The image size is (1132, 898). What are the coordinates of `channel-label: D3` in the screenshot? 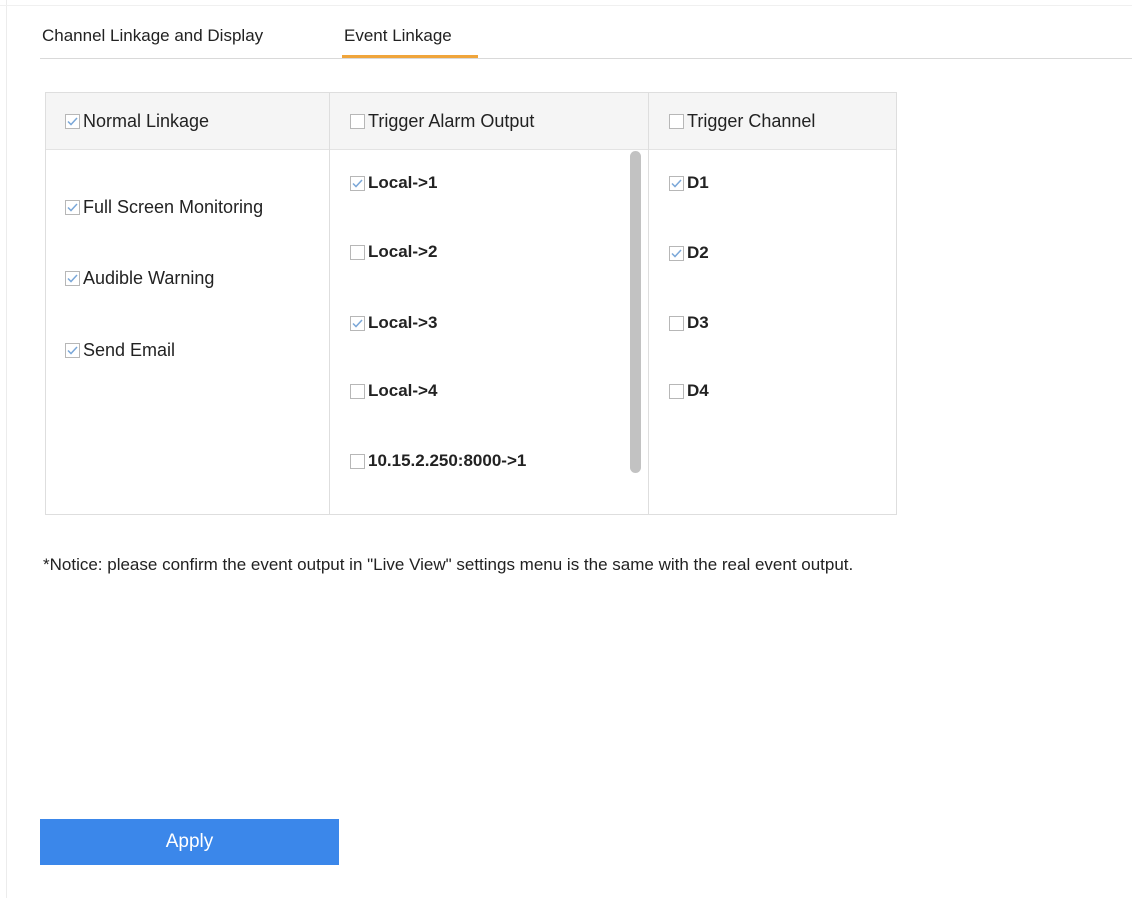 It's located at (698, 322).